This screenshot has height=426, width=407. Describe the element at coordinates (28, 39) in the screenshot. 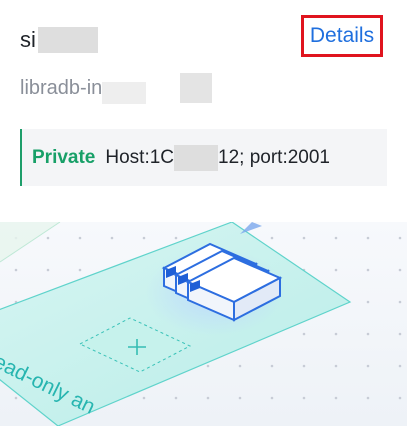

I see `instance-name-text: si` at that location.